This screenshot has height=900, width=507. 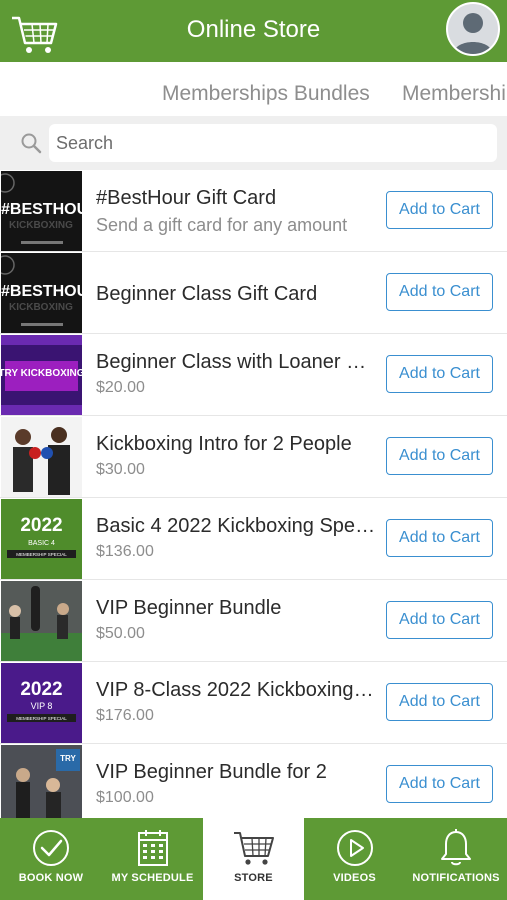 I want to click on product-name: VIP Beginner Bundle for 2, so click(x=211, y=772).